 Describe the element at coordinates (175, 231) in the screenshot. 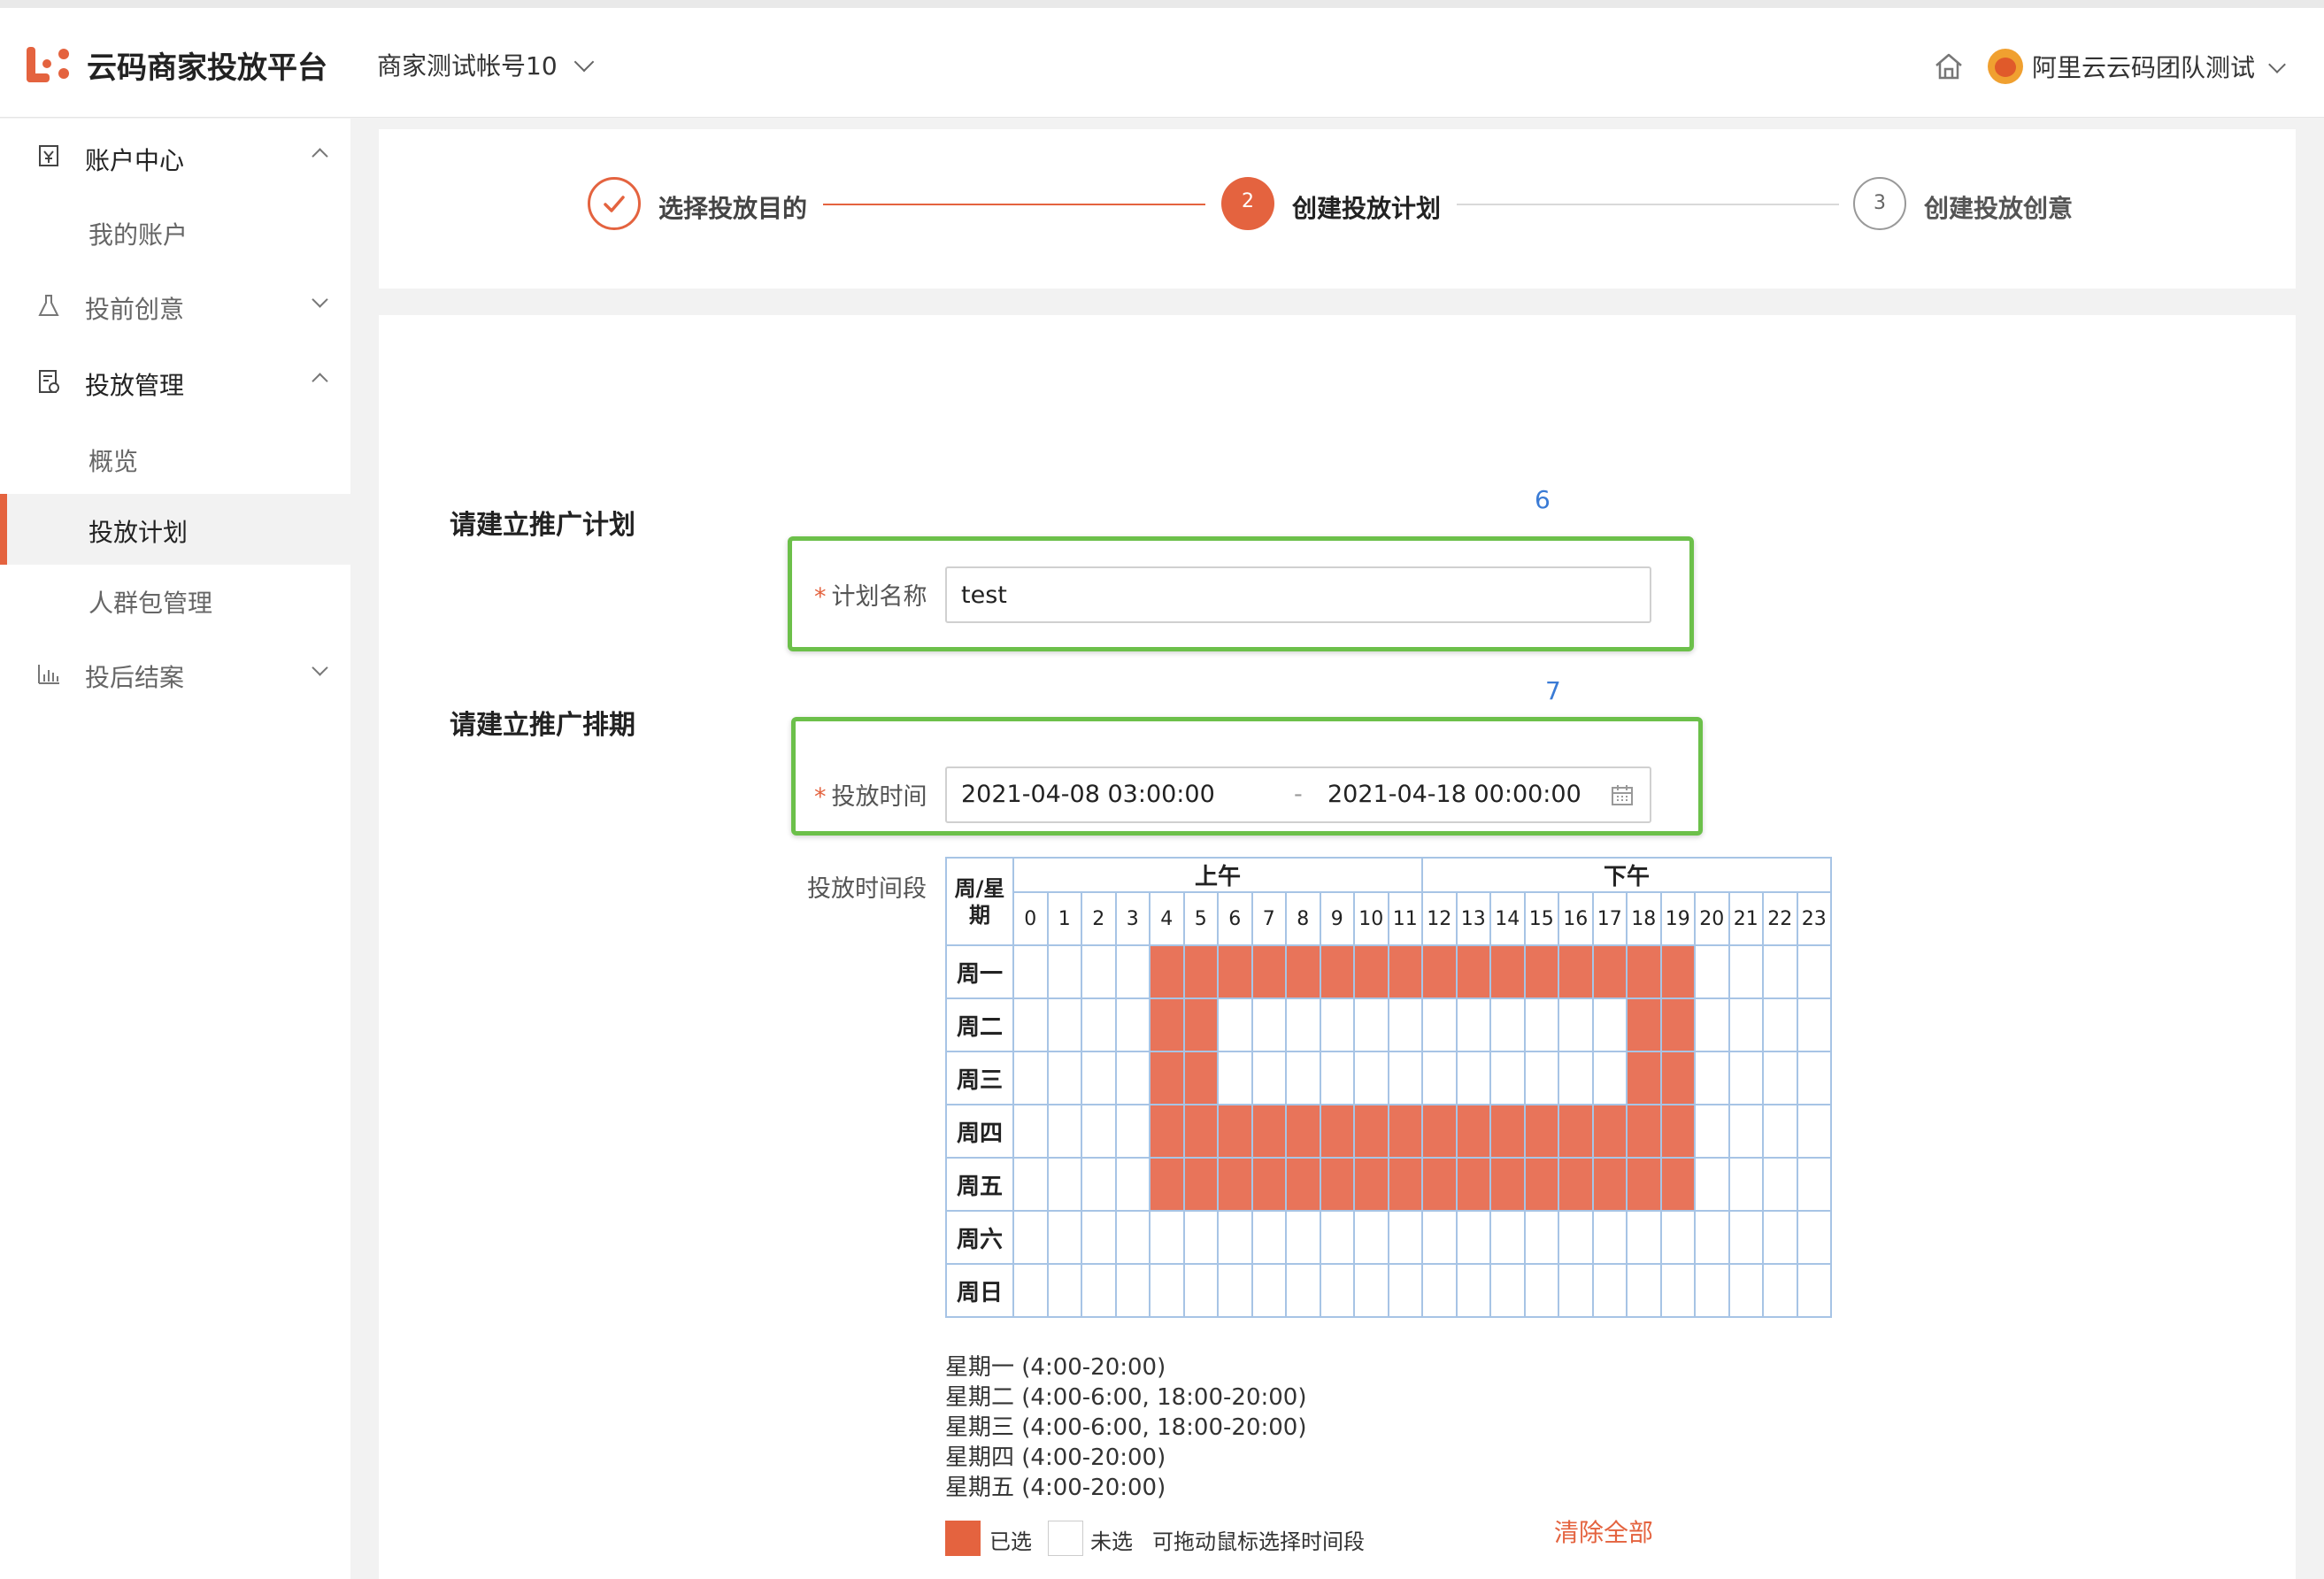

I see `sidebar-item-my-account: 我的账户` at that location.